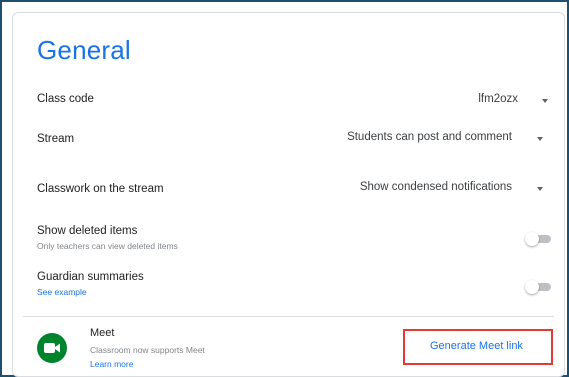  What do you see at coordinates (288, 316) in the screenshot?
I see `section-divider` at bounding box center [288, 316].